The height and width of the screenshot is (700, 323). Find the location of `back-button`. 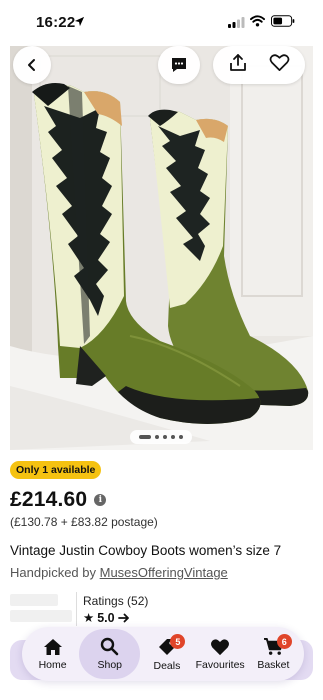

back-button is located at coordinates (32, 65).